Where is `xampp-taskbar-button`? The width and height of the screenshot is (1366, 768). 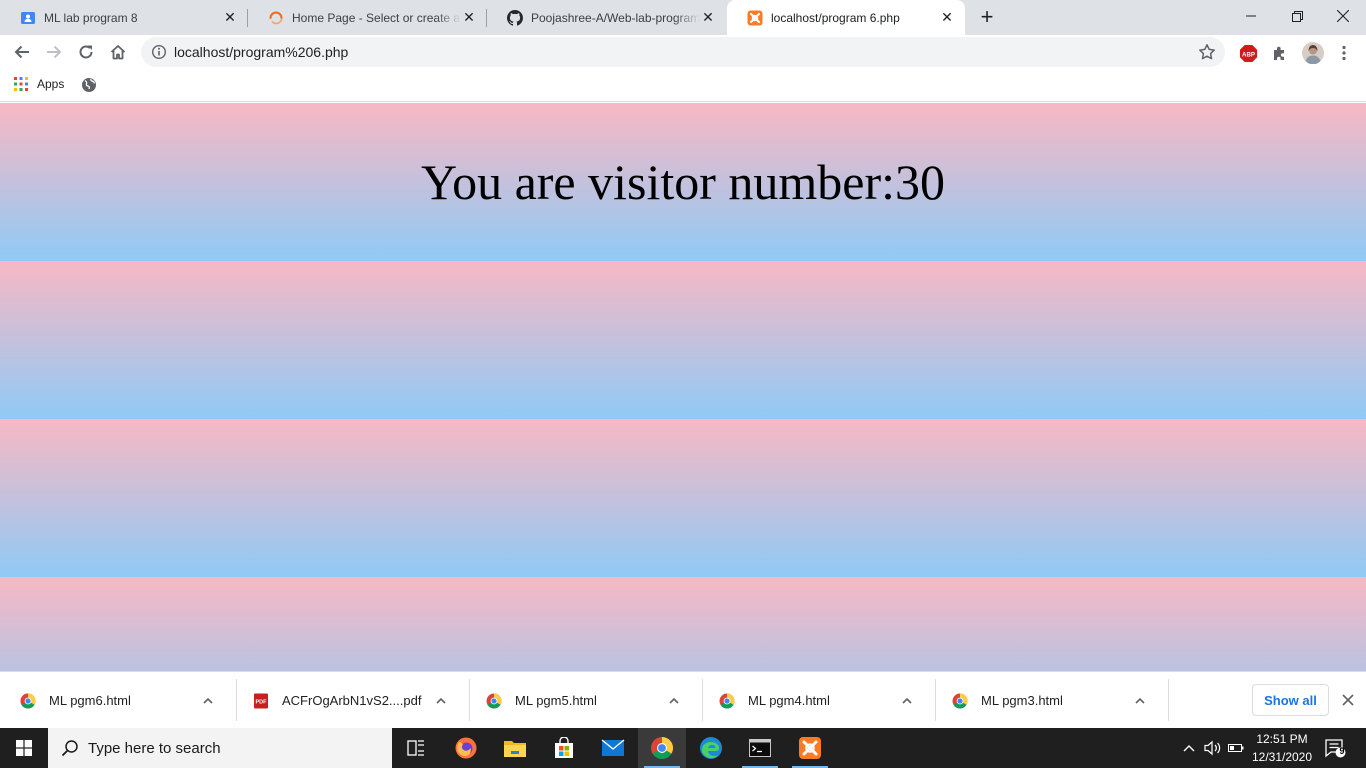
xampp-taskbar-button is located at coordinates (810, 748).